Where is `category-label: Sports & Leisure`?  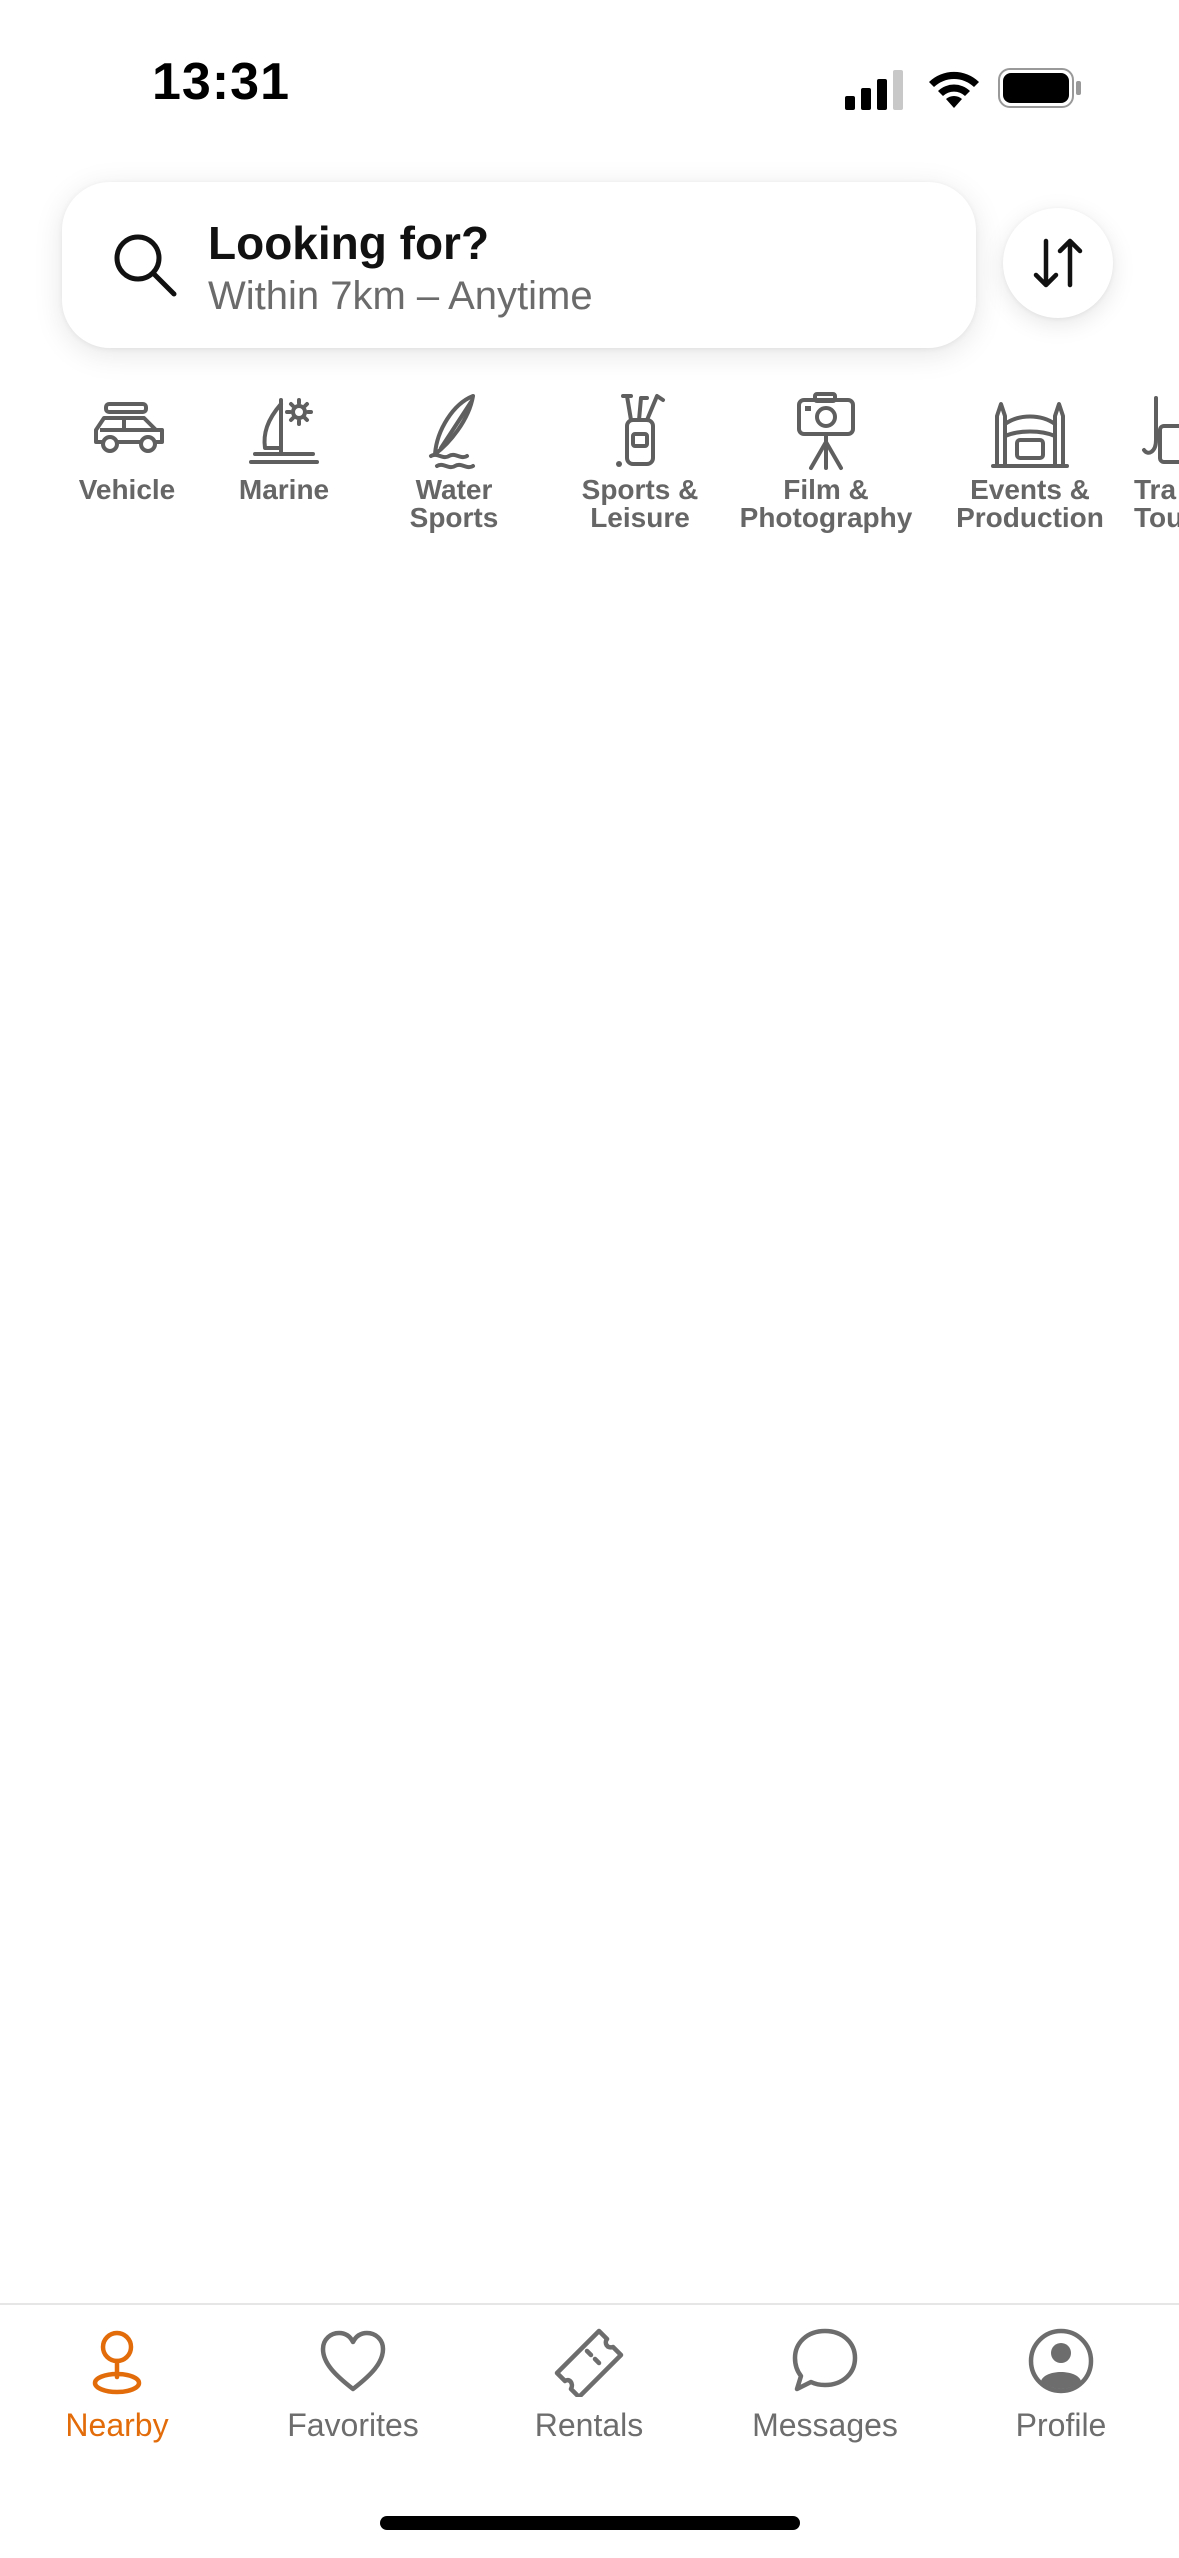
category-label: Sports & Leisure is located at coordinates (640, 503).